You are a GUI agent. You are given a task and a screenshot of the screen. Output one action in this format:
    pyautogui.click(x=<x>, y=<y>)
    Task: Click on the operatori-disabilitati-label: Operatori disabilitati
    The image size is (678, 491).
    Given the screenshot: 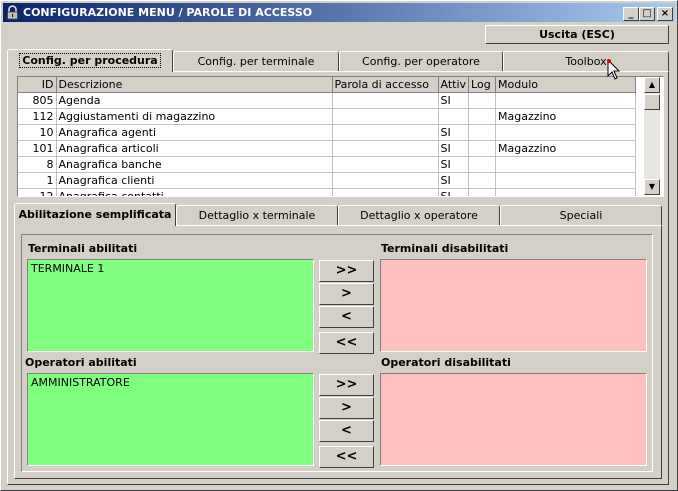 What is the action you would take?
    pyautogui.click(x=446, y=362)
    